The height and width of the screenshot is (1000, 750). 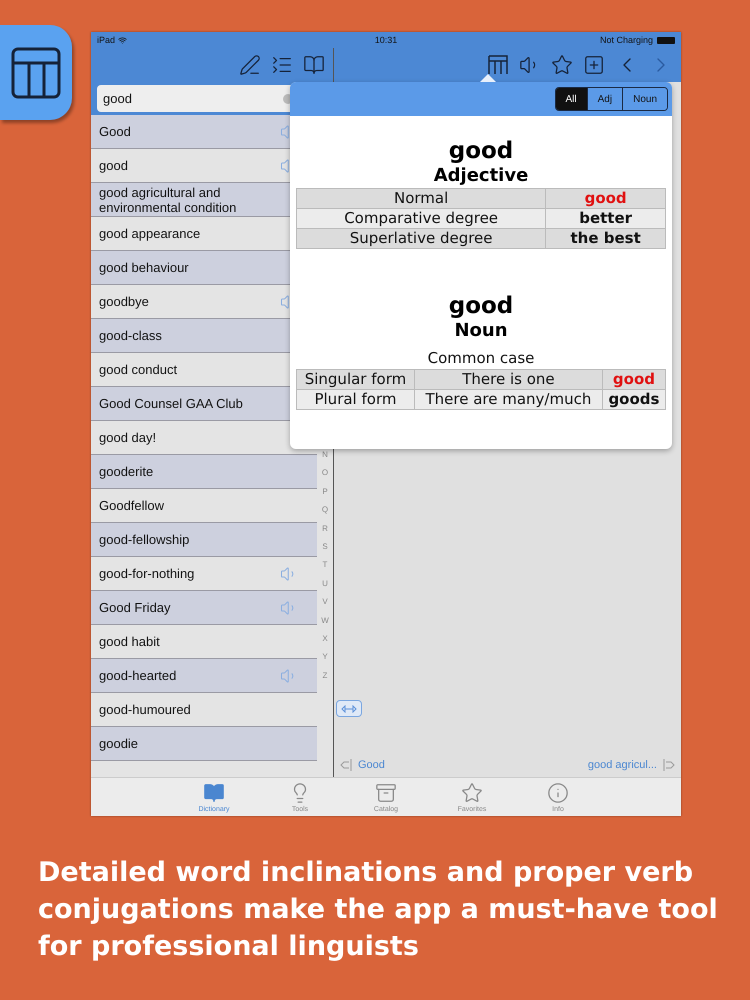 What do you see at coordinates (386, 40) in the screenshot?
I see `clock: 10:31` at bounding box center [386, 40].